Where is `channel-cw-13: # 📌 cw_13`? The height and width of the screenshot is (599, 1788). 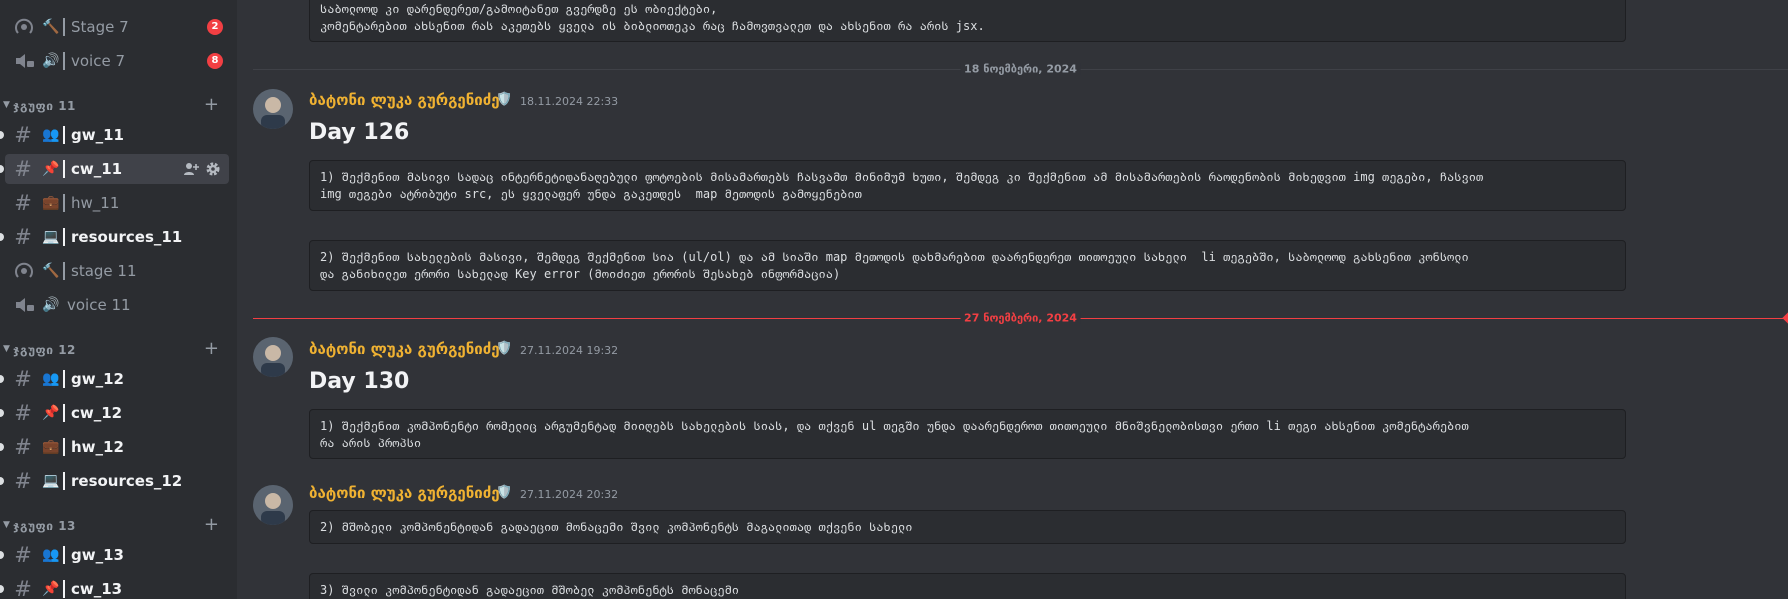 channel-cw-13: # 📌 cw_13 is located at coordinates (114, 586).